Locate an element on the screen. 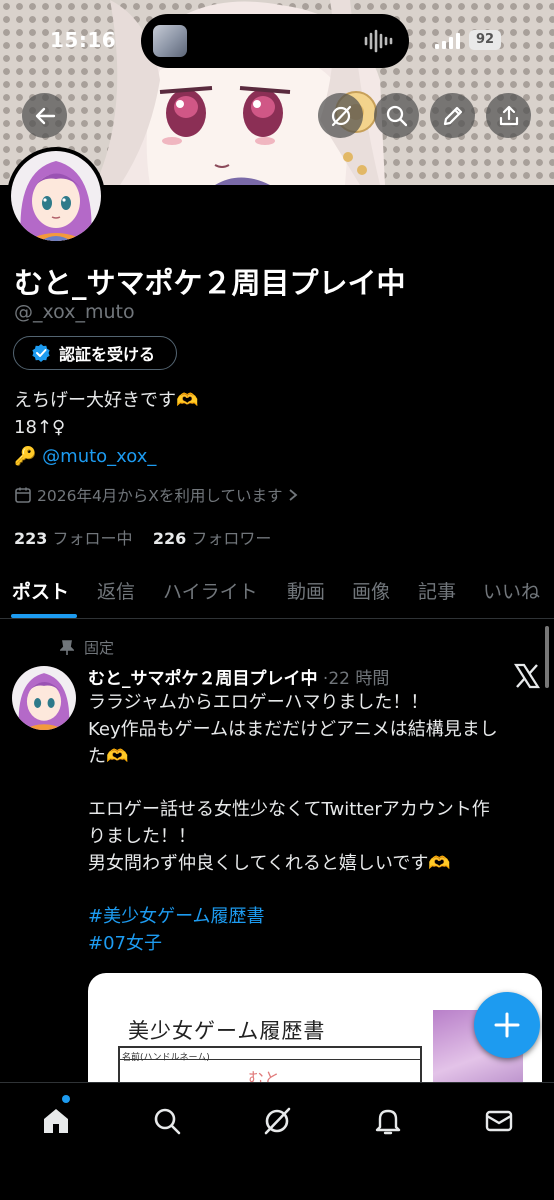 The height and width of the screenshot is (1200, 554). pinned-indicator: 固定 is located at coordinates (87, 647).